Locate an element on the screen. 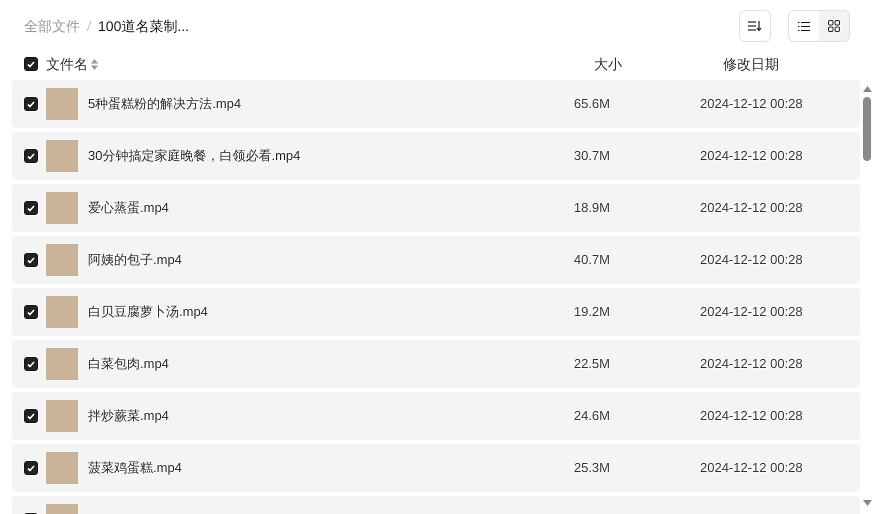 The width and height of the screenshot is (874, 514). file-row: 30分钟搞定家庭晚餐，白领必看.mp4 30.7M 2024-12-12 00:28 is located at coordinates (436, 156).